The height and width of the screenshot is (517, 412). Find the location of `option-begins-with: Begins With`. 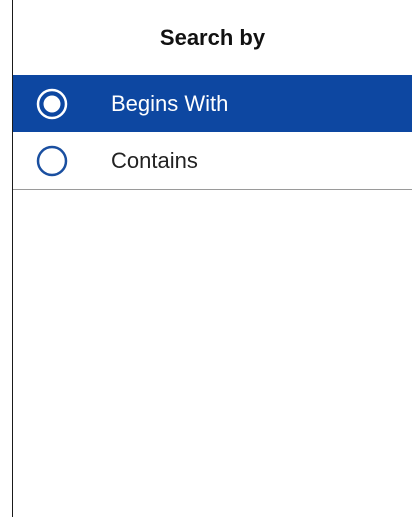

option-begins-with: Begins With is located at coordinates (212, 103).